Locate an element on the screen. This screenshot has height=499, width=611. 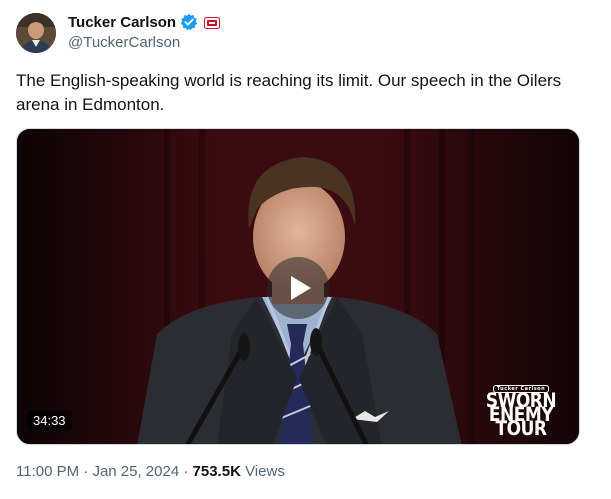
author-display-name: Tucker Carlson is located at coordinates (122, 22).